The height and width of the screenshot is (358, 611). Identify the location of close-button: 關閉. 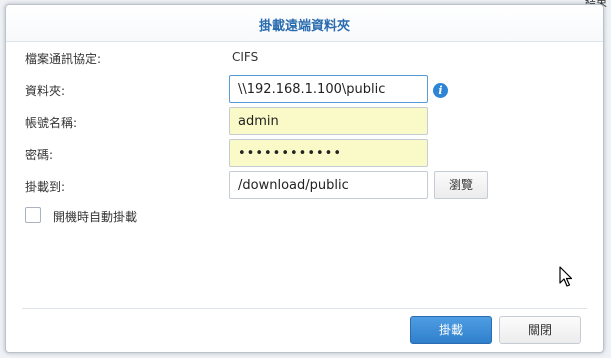
(540, 330).